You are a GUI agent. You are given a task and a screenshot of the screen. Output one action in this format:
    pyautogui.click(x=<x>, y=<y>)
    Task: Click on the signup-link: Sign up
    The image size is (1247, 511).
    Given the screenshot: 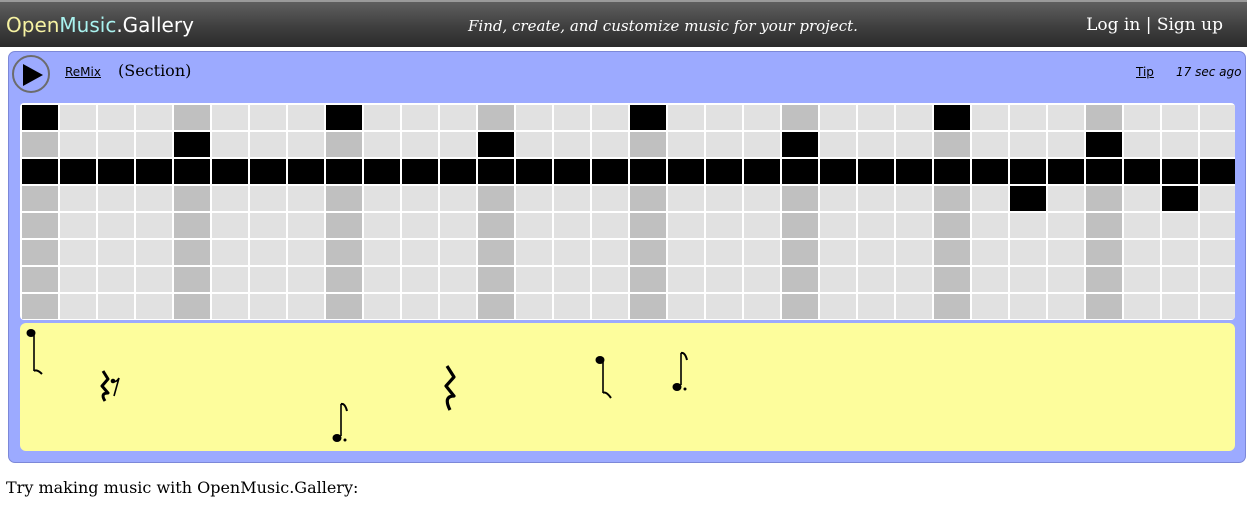 What is the action you would take?
    pyautogui.click(x=1190, y=25)
    